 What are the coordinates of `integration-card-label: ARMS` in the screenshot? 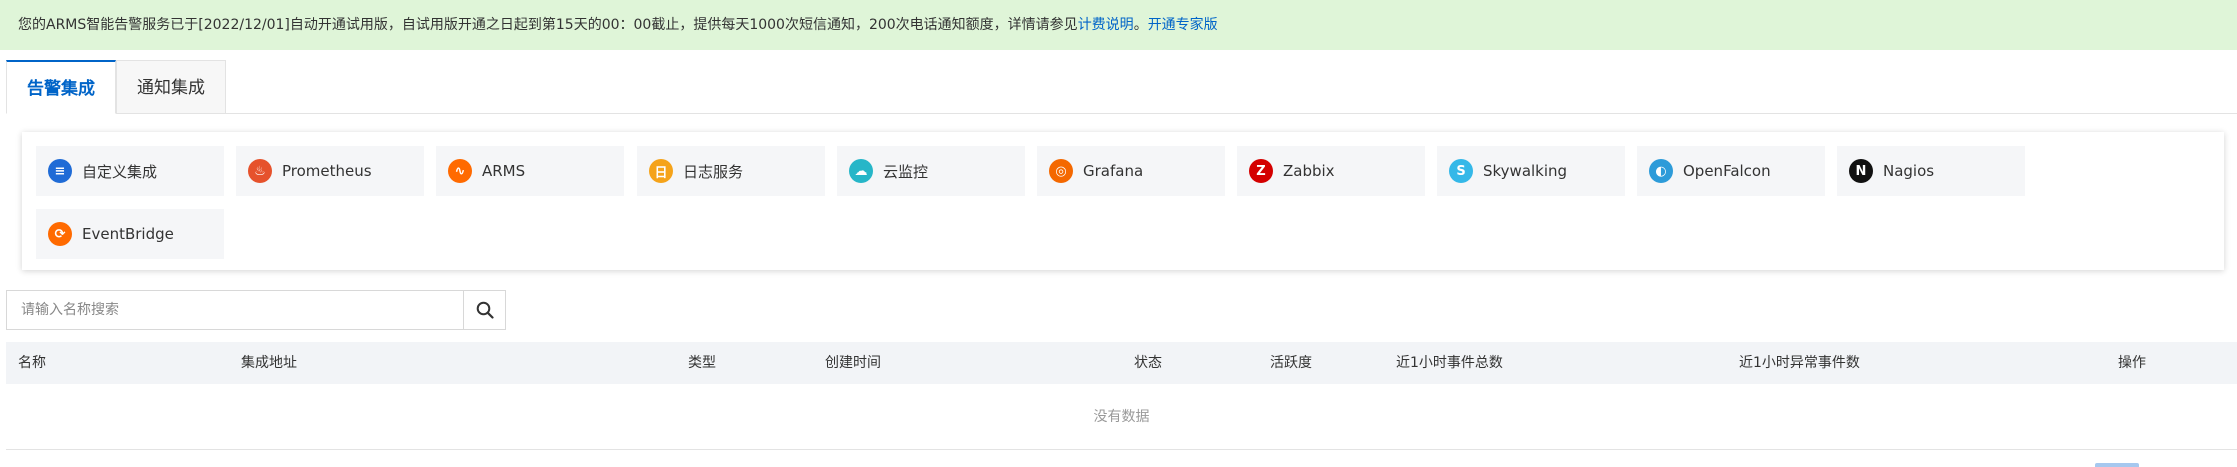 It's located at (504, 171).